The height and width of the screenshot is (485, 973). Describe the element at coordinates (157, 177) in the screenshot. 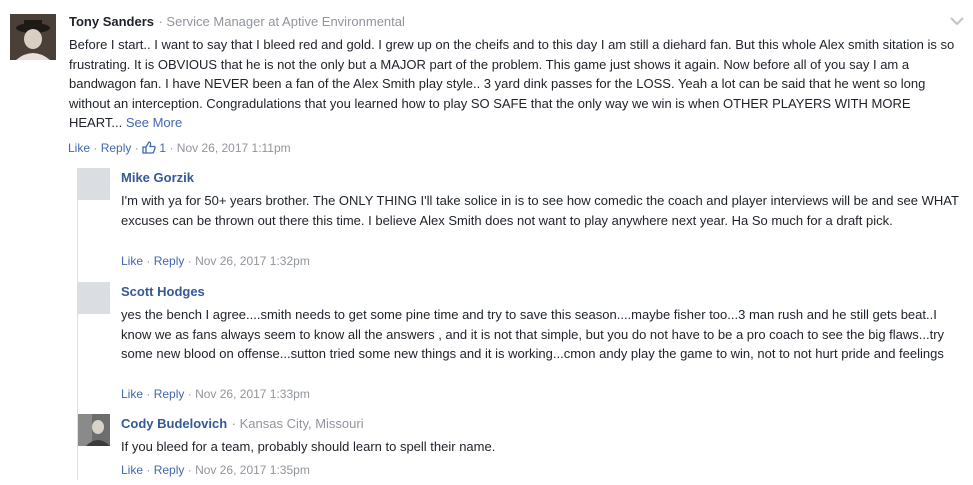

I see `reply-author: Mike Gorzik` at that location.